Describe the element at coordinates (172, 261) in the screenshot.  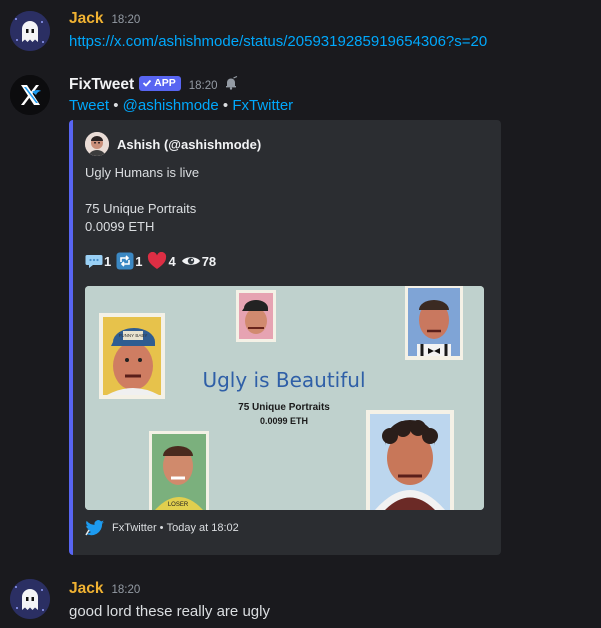
I see `likes-count: 4` at that location.